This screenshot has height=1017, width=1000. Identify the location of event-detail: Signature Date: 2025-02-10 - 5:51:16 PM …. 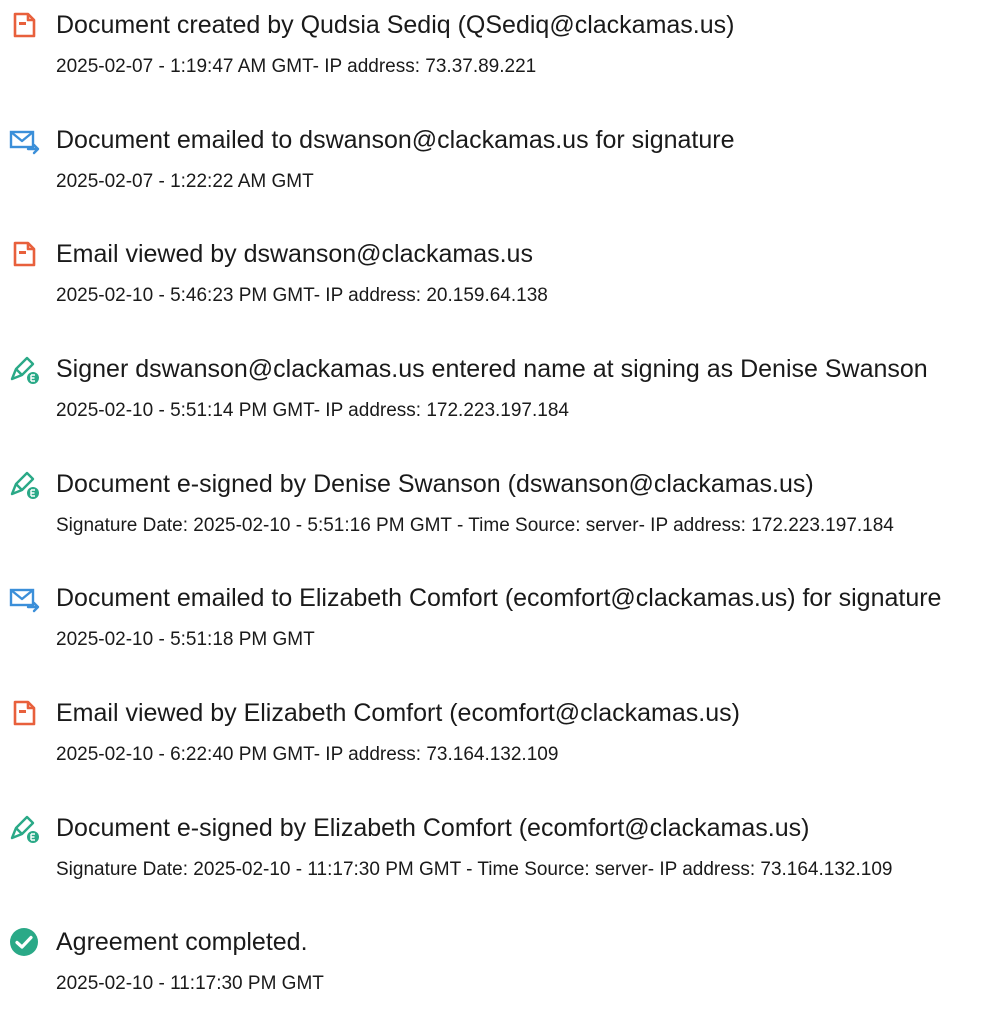
(475, 525).